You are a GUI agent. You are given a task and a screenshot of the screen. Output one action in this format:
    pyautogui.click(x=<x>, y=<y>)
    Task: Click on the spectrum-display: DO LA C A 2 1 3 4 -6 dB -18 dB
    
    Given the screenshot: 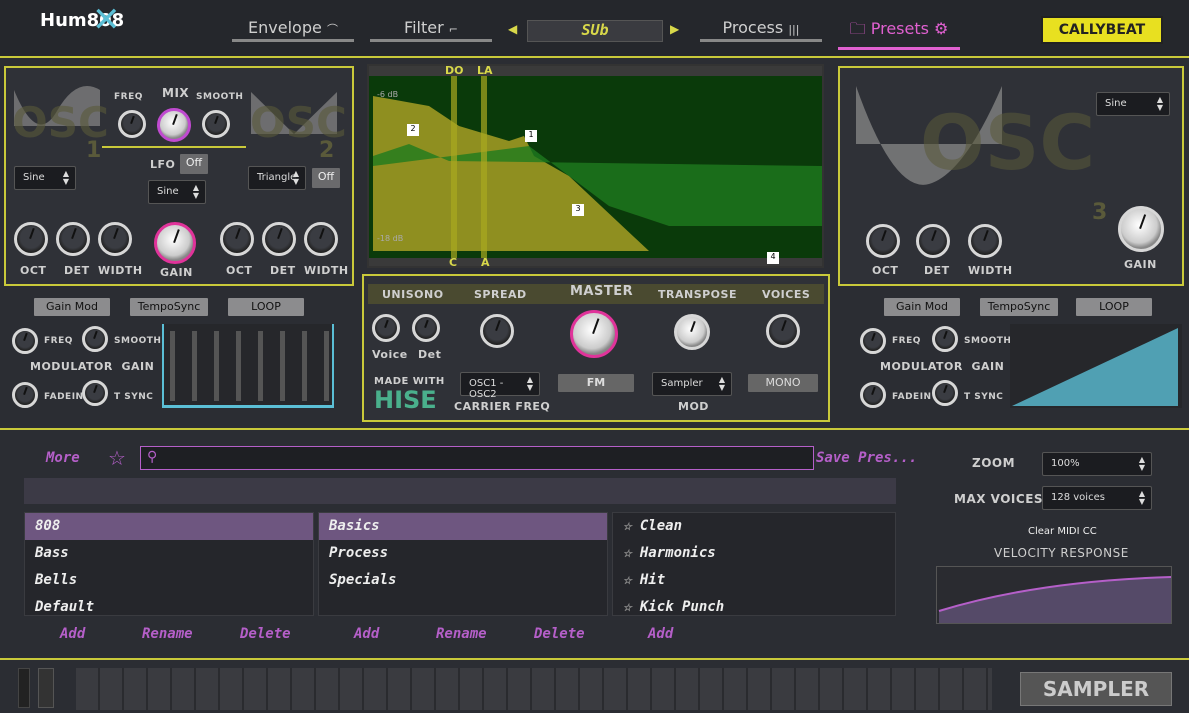 What is the action you would take?
    pyautogui.click(x=595, y=166)
    